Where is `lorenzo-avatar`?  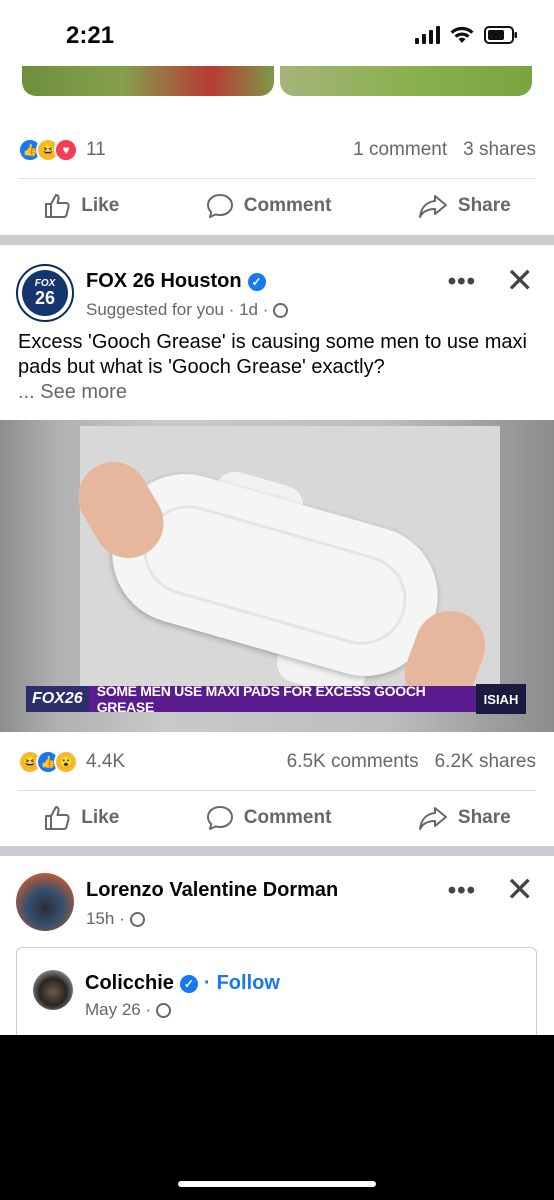
lorenzo-avatar is located at coordinates (45, 902).